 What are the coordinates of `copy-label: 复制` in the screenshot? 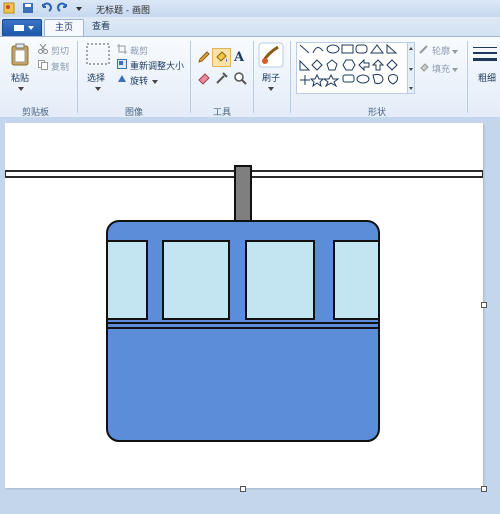 It's located at (60, 66).